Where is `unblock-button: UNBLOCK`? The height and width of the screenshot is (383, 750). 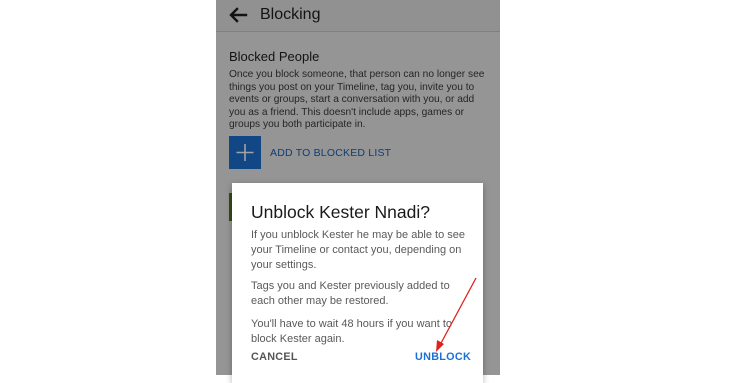 unblock-button: UNBLOCK is located at coordinates (443, 357).